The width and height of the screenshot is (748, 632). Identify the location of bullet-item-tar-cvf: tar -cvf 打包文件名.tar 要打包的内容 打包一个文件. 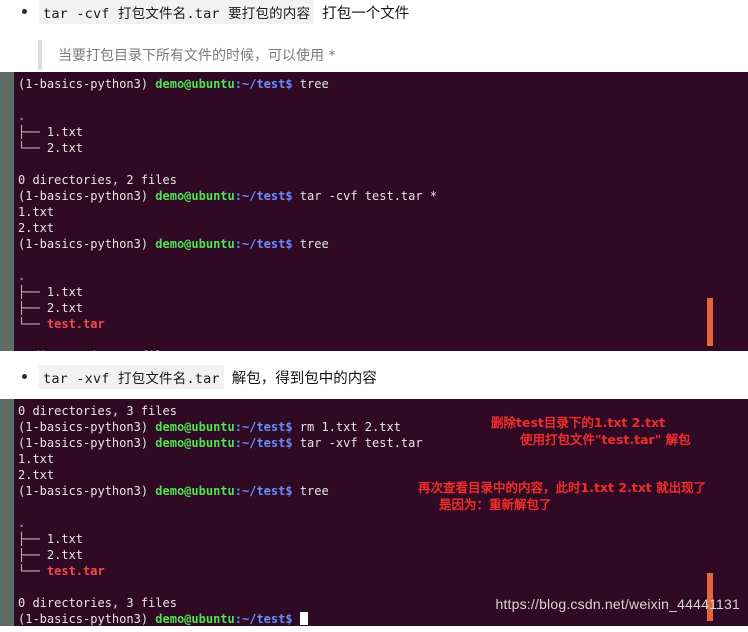
(374, 17).